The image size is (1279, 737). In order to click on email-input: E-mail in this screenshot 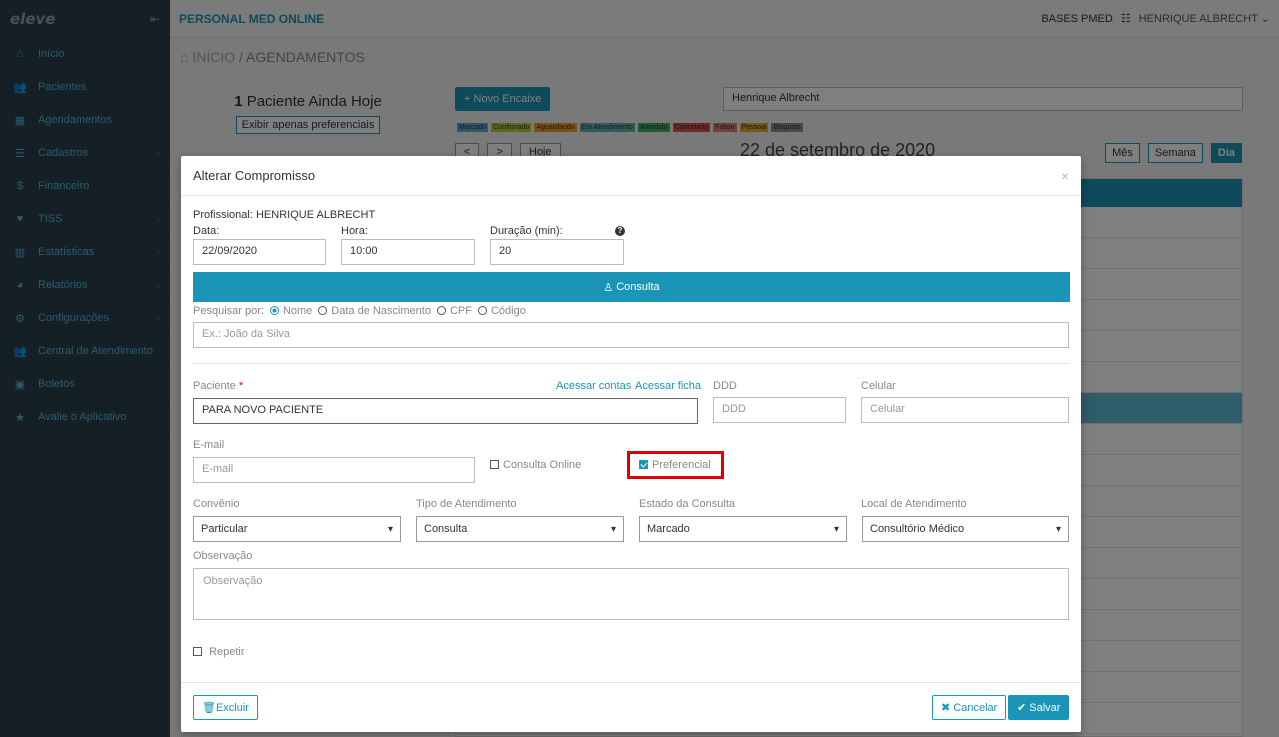, I will do `click(334, 470)`.